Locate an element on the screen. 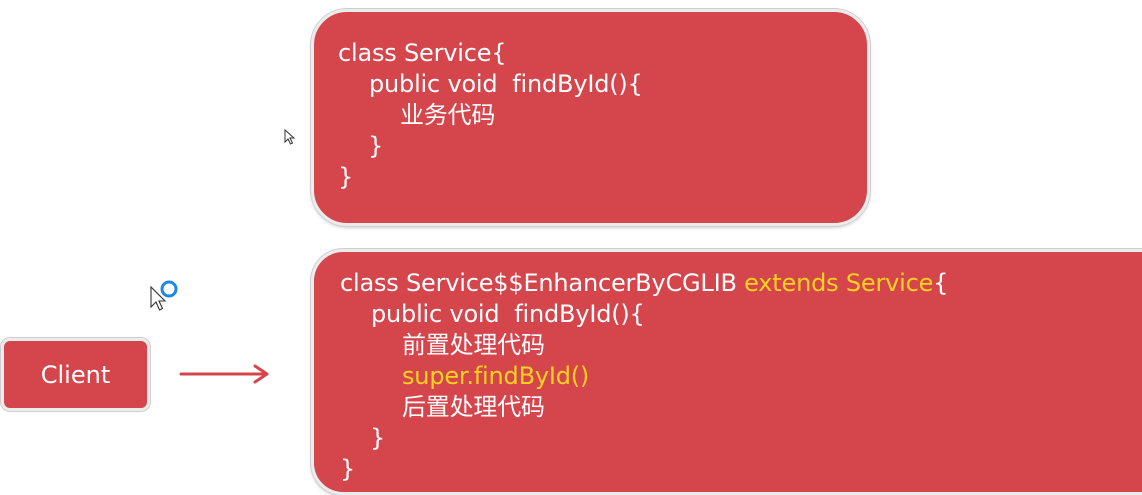 This screenshot has height=495, width=1142. open-brace: { is located at coordinates (941, 283).